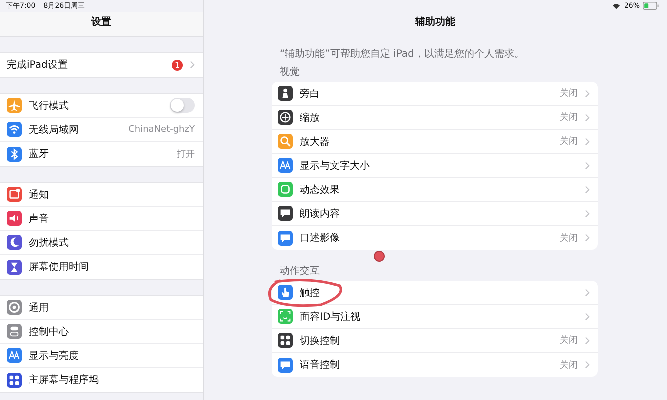 Image resolution: width=667 pixels, height=400 pixels. I want to click on settings-item: 屏幕使用时间, so click(101, 267).